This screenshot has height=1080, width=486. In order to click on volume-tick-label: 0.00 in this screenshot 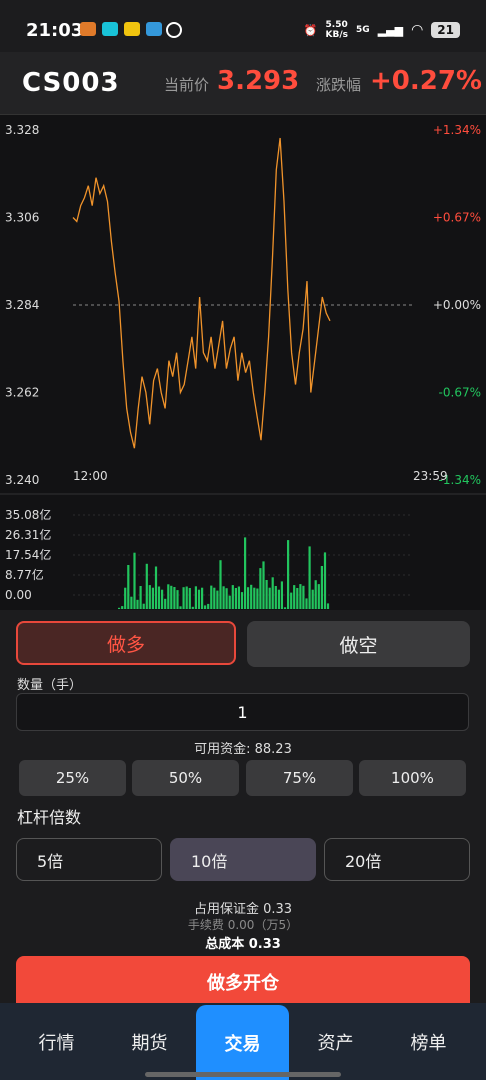, I will do `click(18, 595)`.